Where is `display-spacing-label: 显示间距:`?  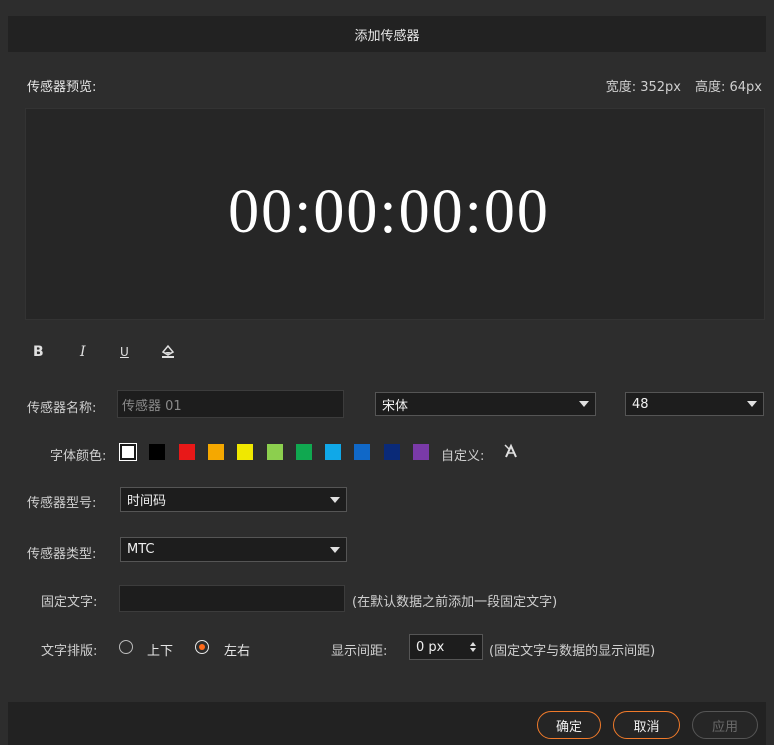 display-spacing-label: 显示间距: is located at coordinates (359, 651).